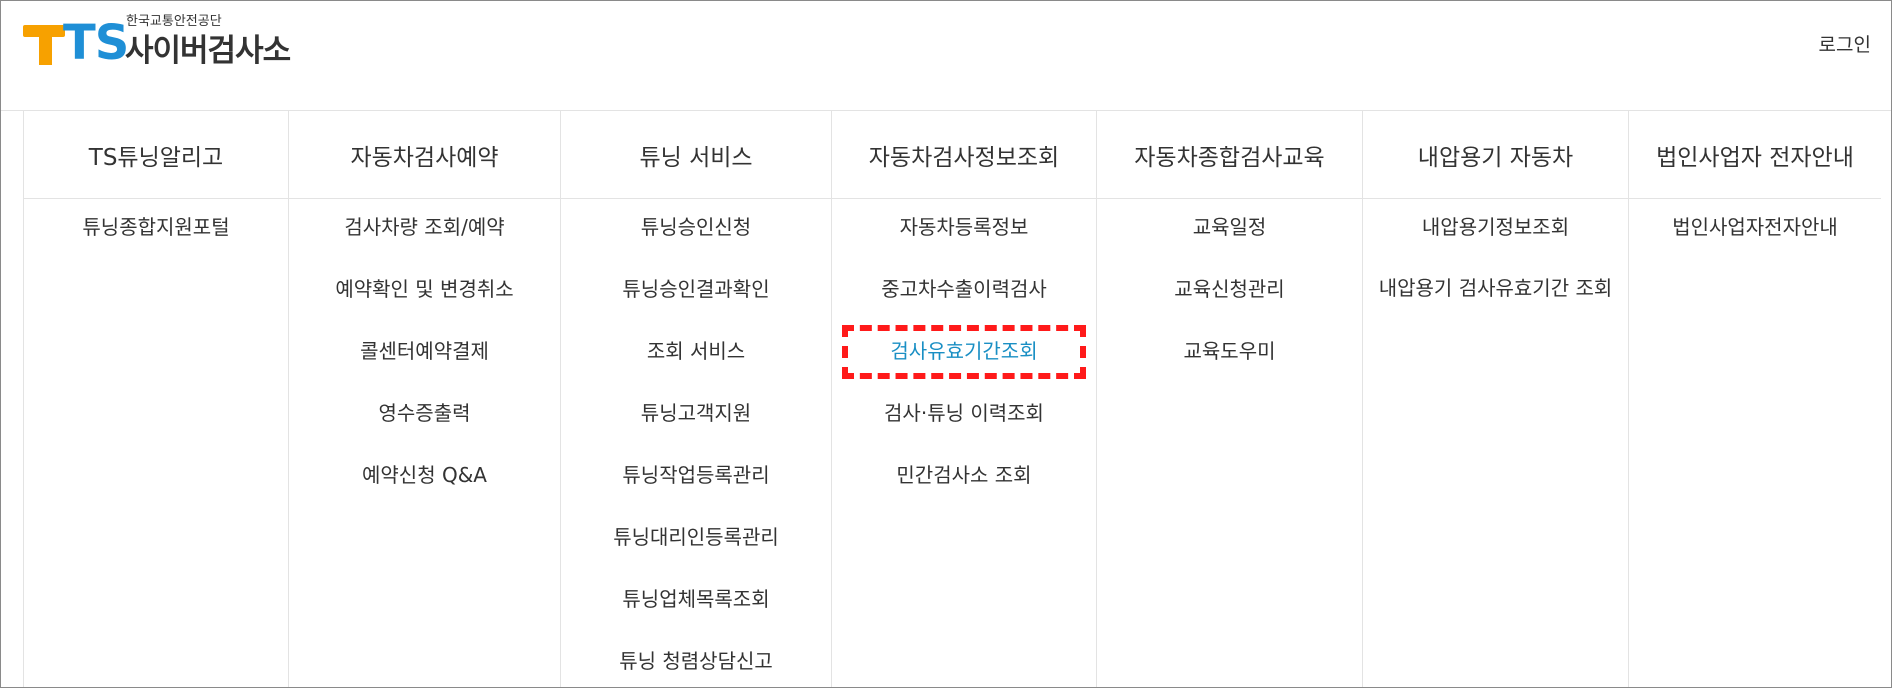 The height and width of the screenshot is (688, 1892). I want to click on menu-item-inspection-validity: 검사유효기간조회, so click(964, 356).